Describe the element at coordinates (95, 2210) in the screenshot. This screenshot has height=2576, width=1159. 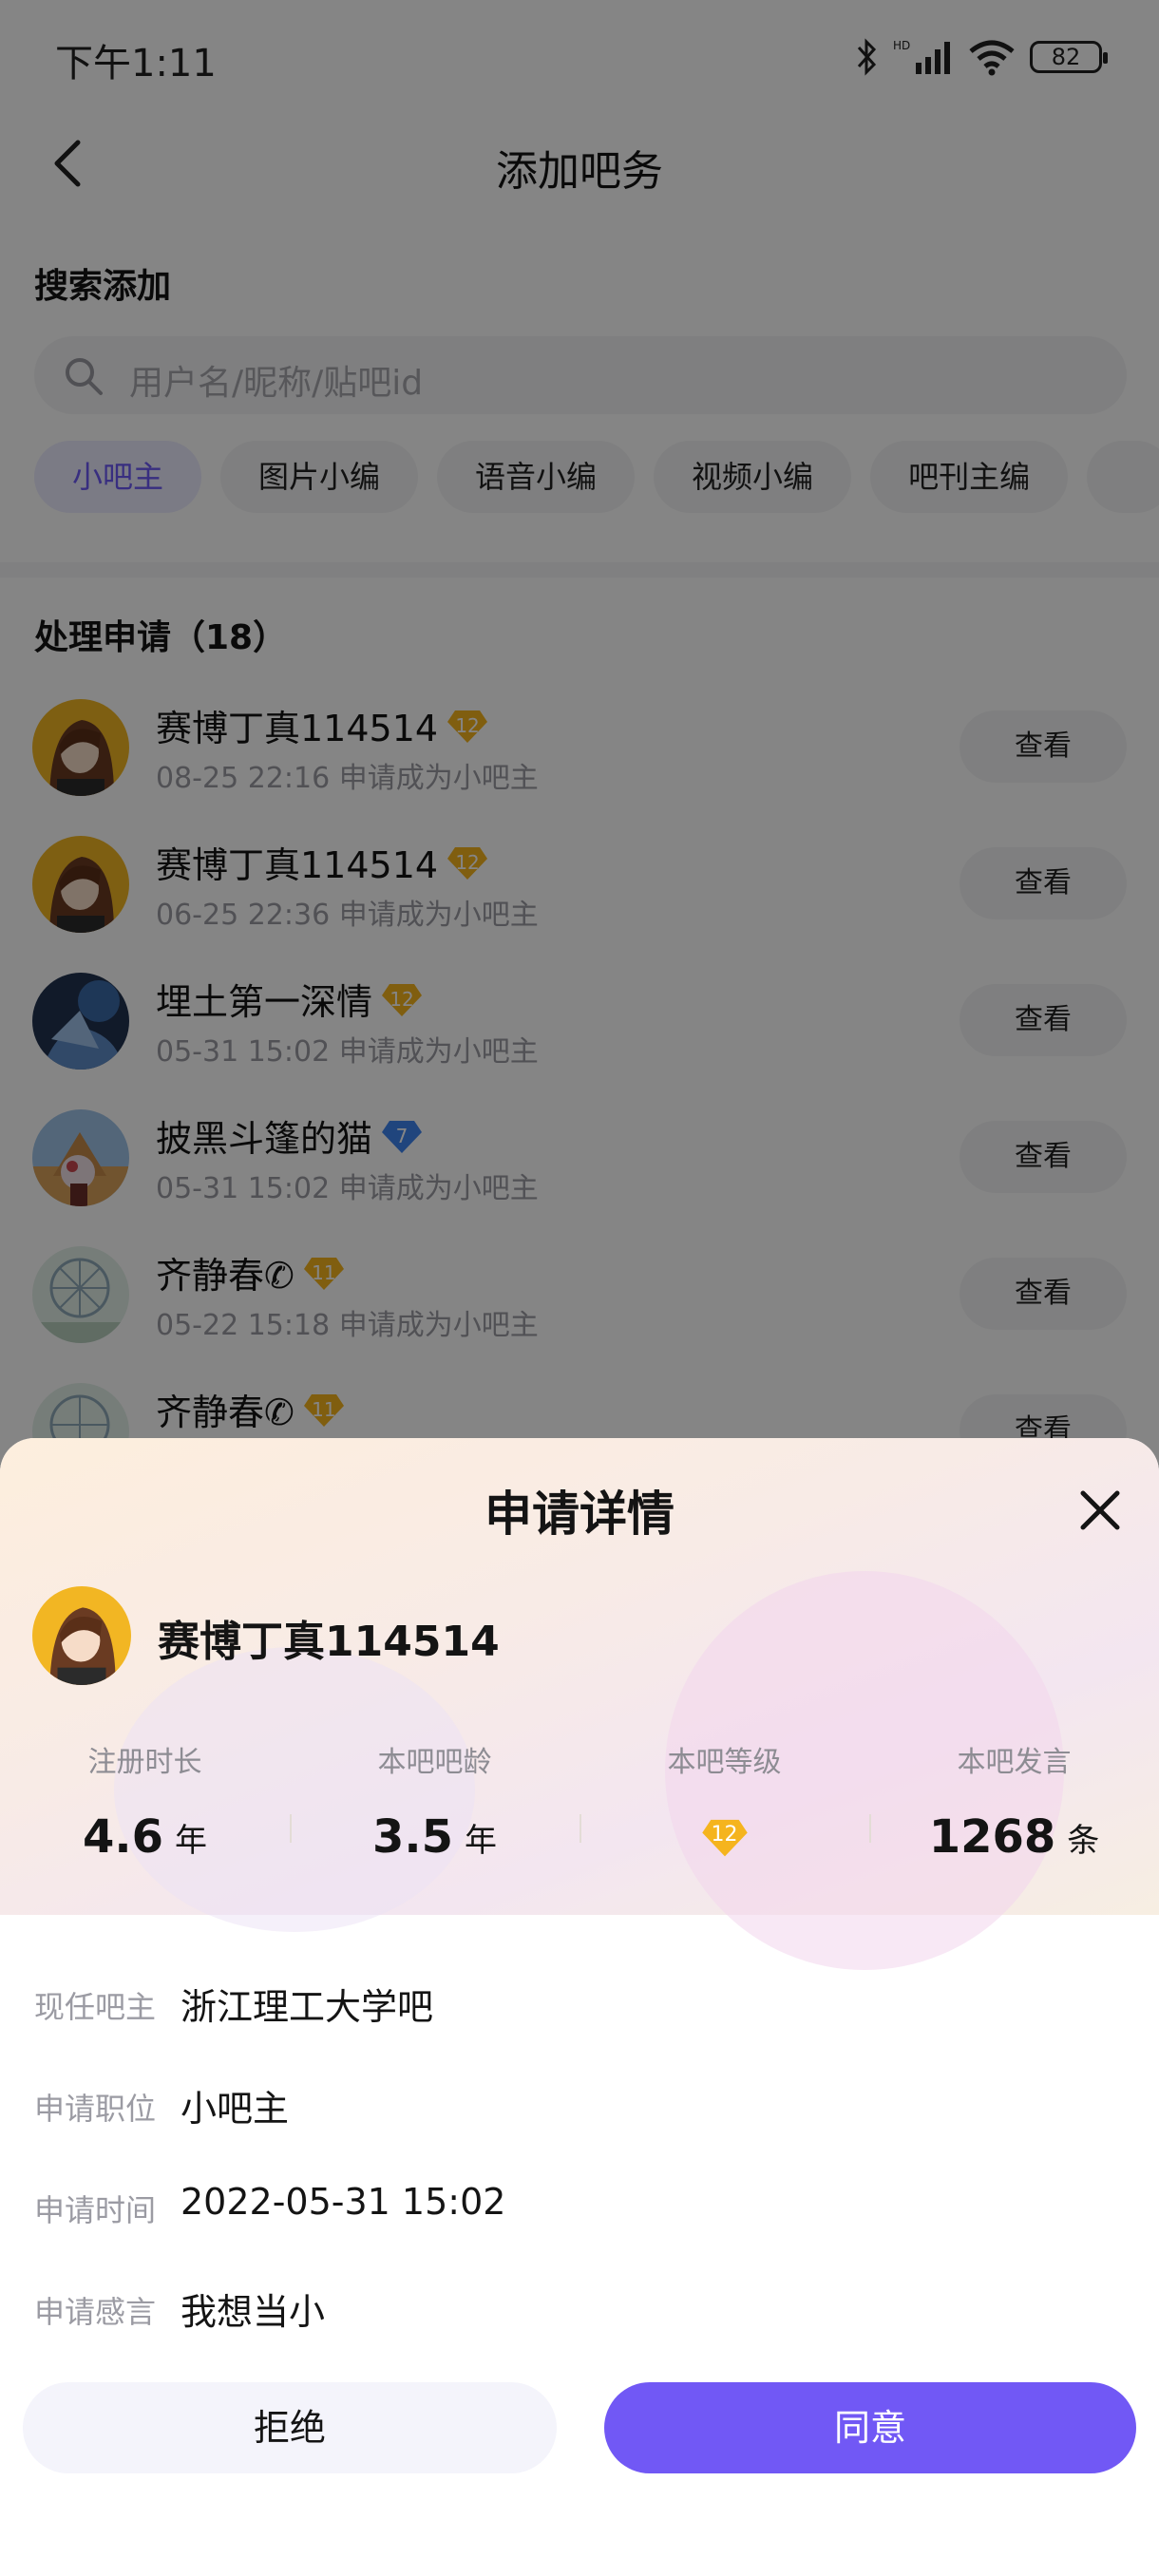
I see `detail-label: 申请时间` at that location.